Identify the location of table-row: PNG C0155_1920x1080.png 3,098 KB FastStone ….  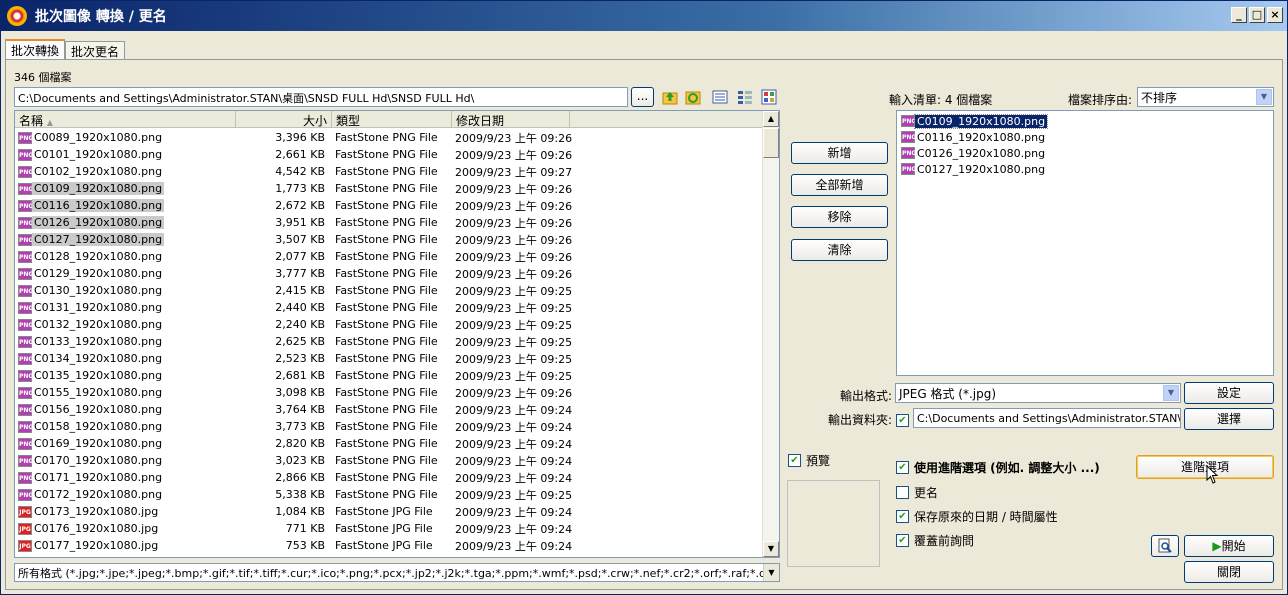
(389, 392).